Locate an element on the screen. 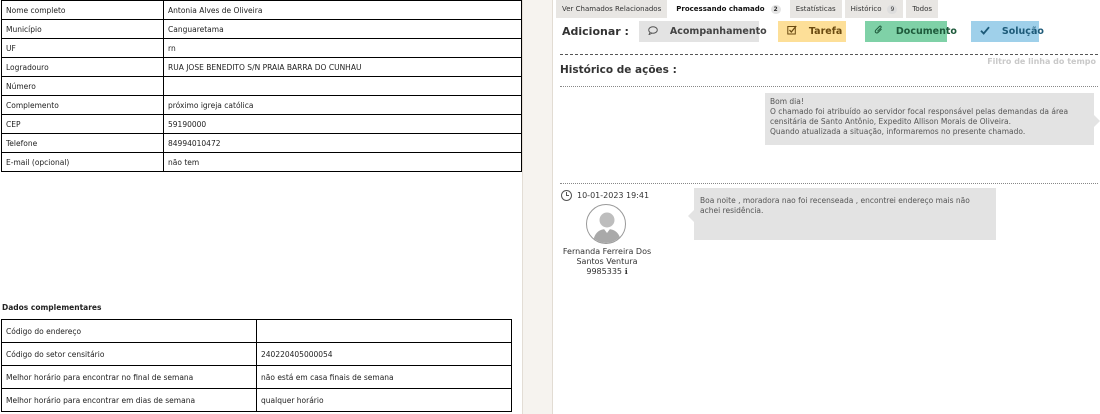 This screenshot has height=414, width=1100. add-label: Adicionar : is located at coordinates (595, 31).